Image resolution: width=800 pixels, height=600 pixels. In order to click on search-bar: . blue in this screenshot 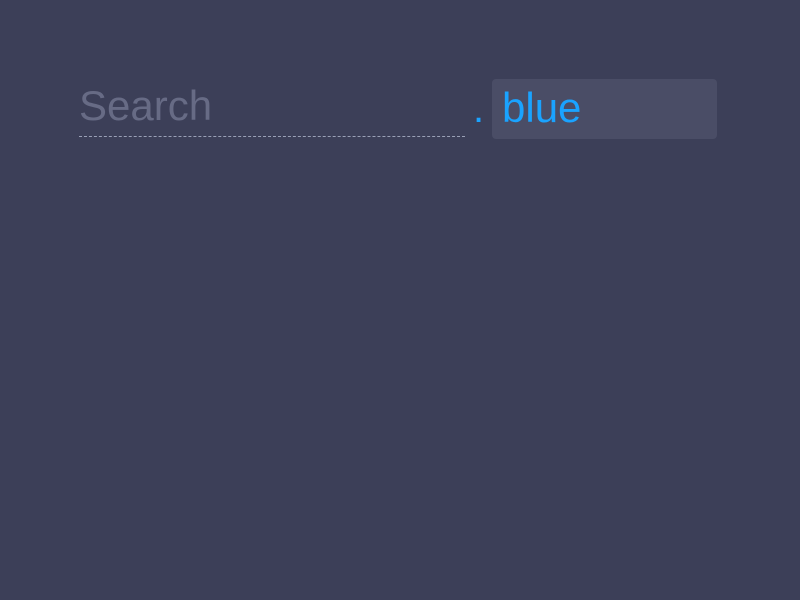, I will do `click(399, 109)`.